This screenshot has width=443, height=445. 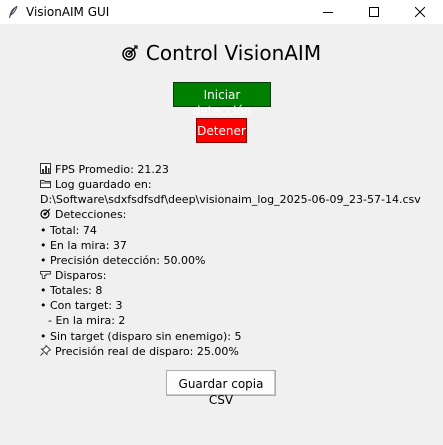 I want to click on close-icon, so click(x=420, y=12).